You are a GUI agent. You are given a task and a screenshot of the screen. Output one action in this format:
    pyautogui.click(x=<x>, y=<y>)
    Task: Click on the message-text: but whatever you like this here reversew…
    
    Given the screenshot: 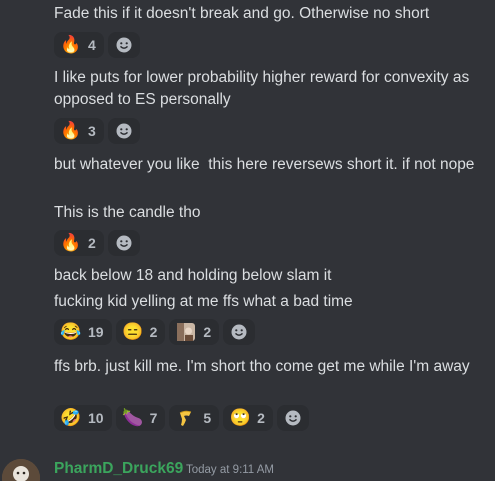 What is the action you would take?
    pyautogui.click(x=264, y=164)
    